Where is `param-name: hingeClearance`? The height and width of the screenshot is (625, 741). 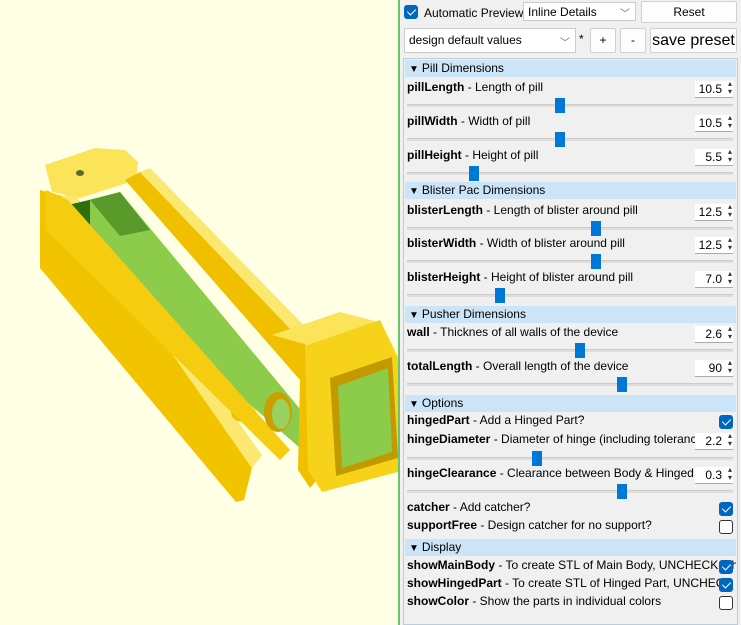
param-name: hingeClearance is located at coordinates (452, 473).